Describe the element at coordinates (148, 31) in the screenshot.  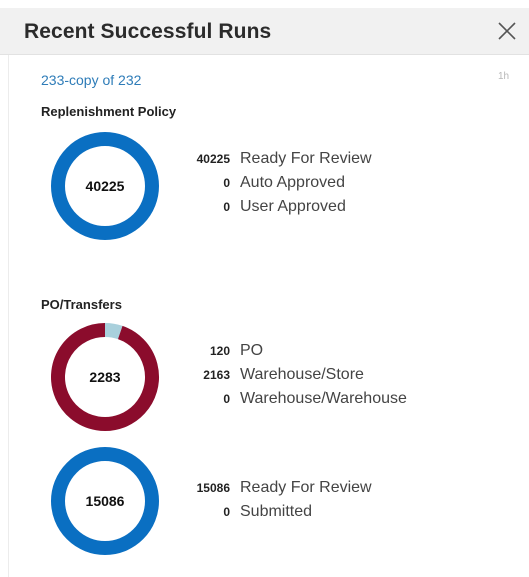
I see `panel-title: Recent Successful Runs` at that location.